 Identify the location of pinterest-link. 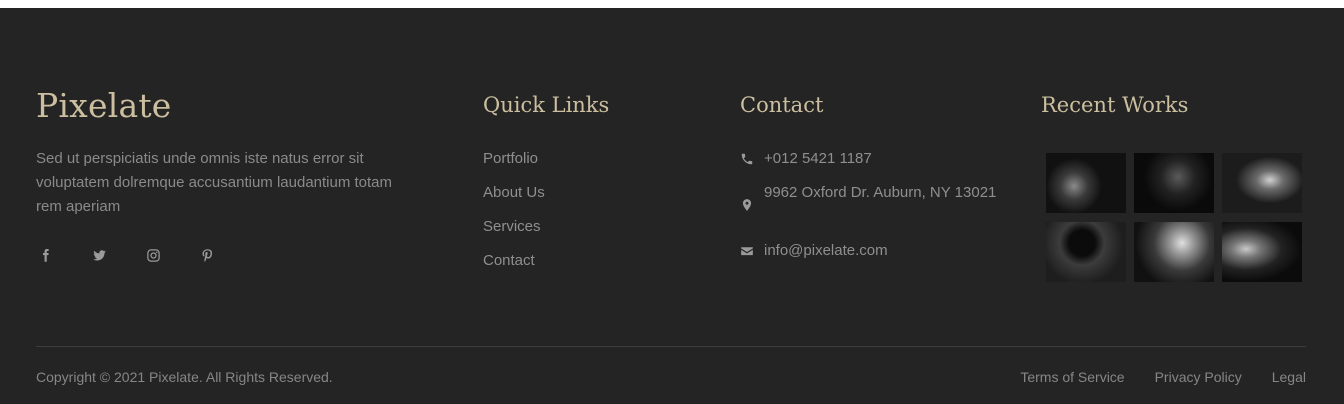
(207, 255).